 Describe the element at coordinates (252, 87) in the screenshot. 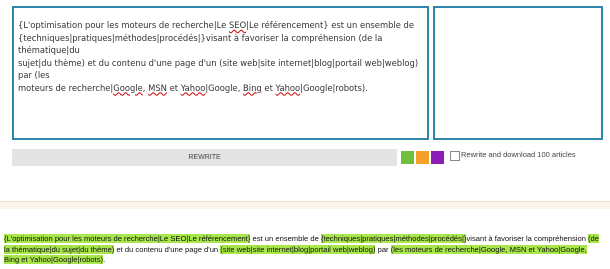

I see `misspelled-word: Bing` at that location.